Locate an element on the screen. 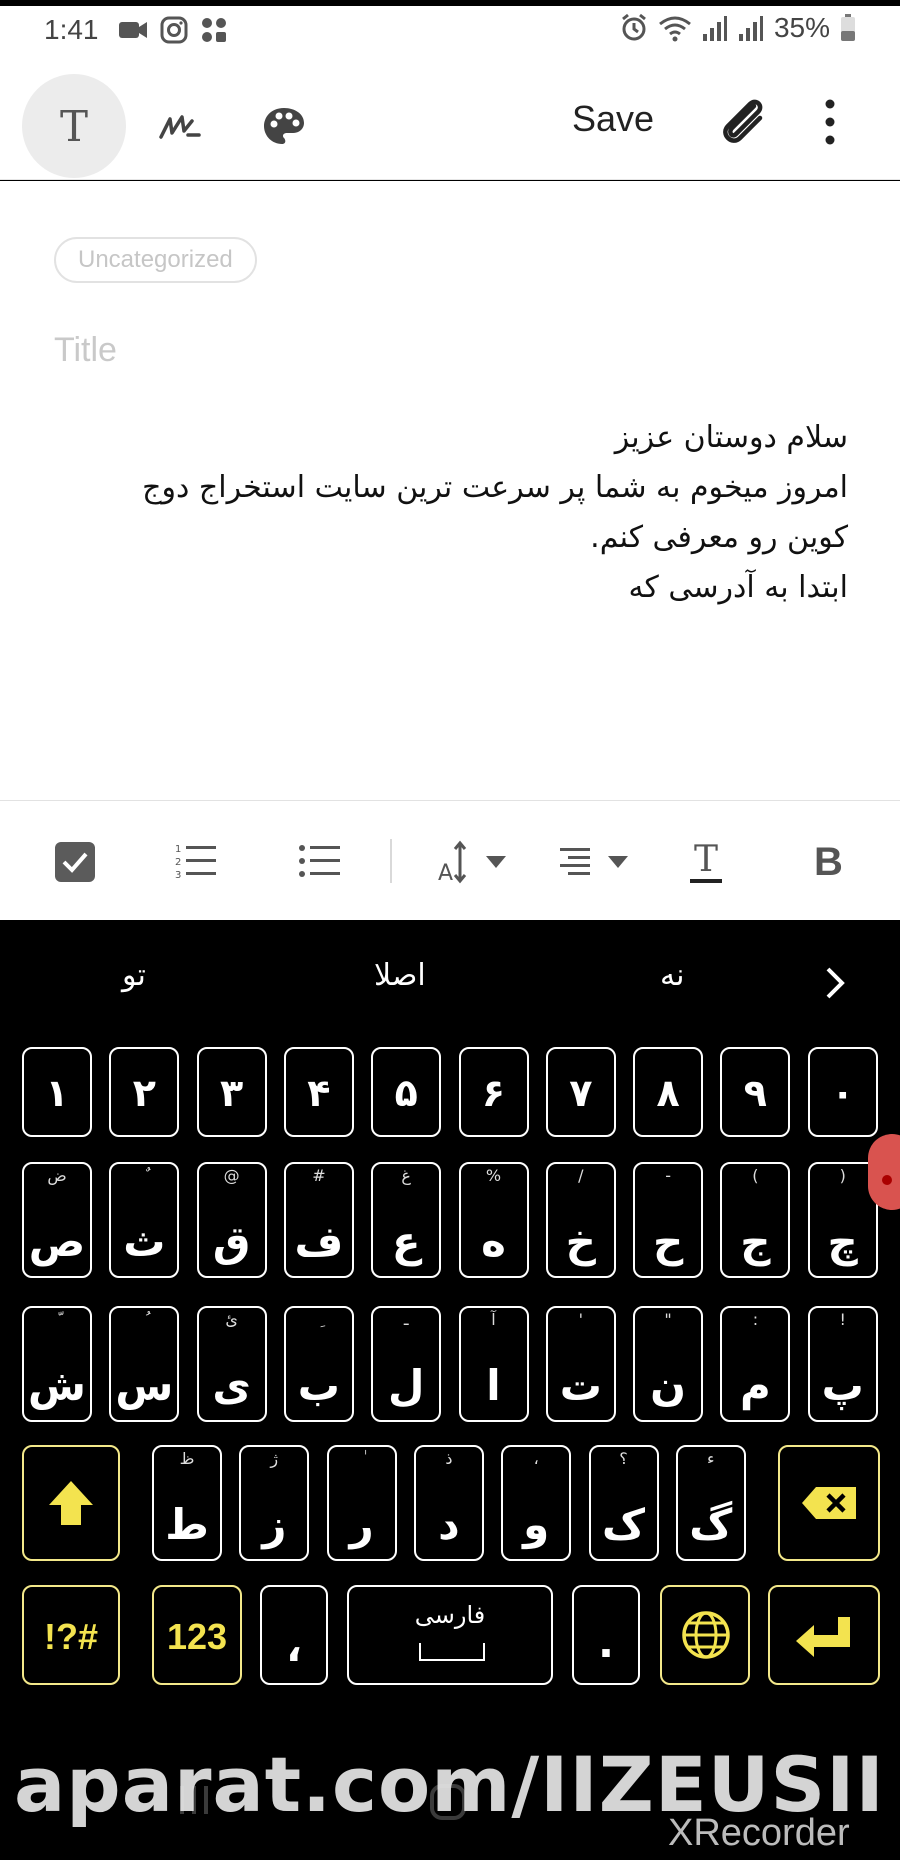  format-bar: 1 2 3 A T B is located at coordinates (450, 860).